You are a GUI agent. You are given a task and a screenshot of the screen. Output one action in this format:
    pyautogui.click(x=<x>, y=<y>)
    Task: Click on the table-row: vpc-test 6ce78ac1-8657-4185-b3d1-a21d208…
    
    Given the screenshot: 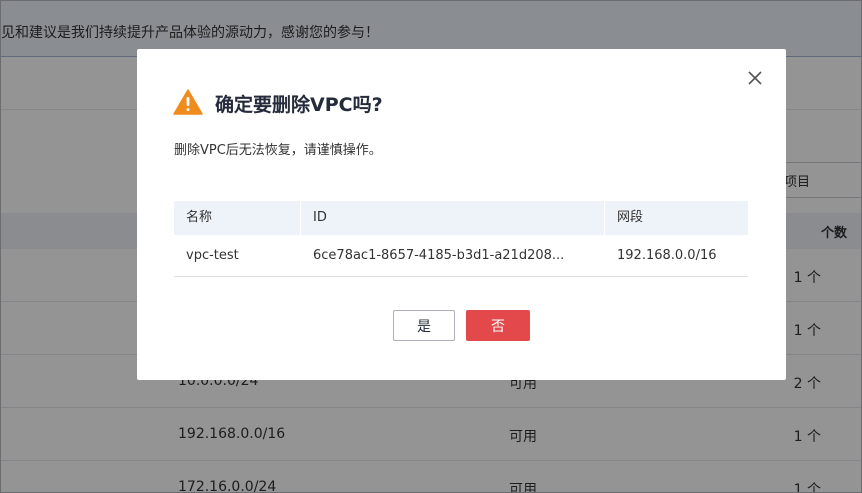 What is the action you would take?
    pyautogui.click(x=461, y=256)
    